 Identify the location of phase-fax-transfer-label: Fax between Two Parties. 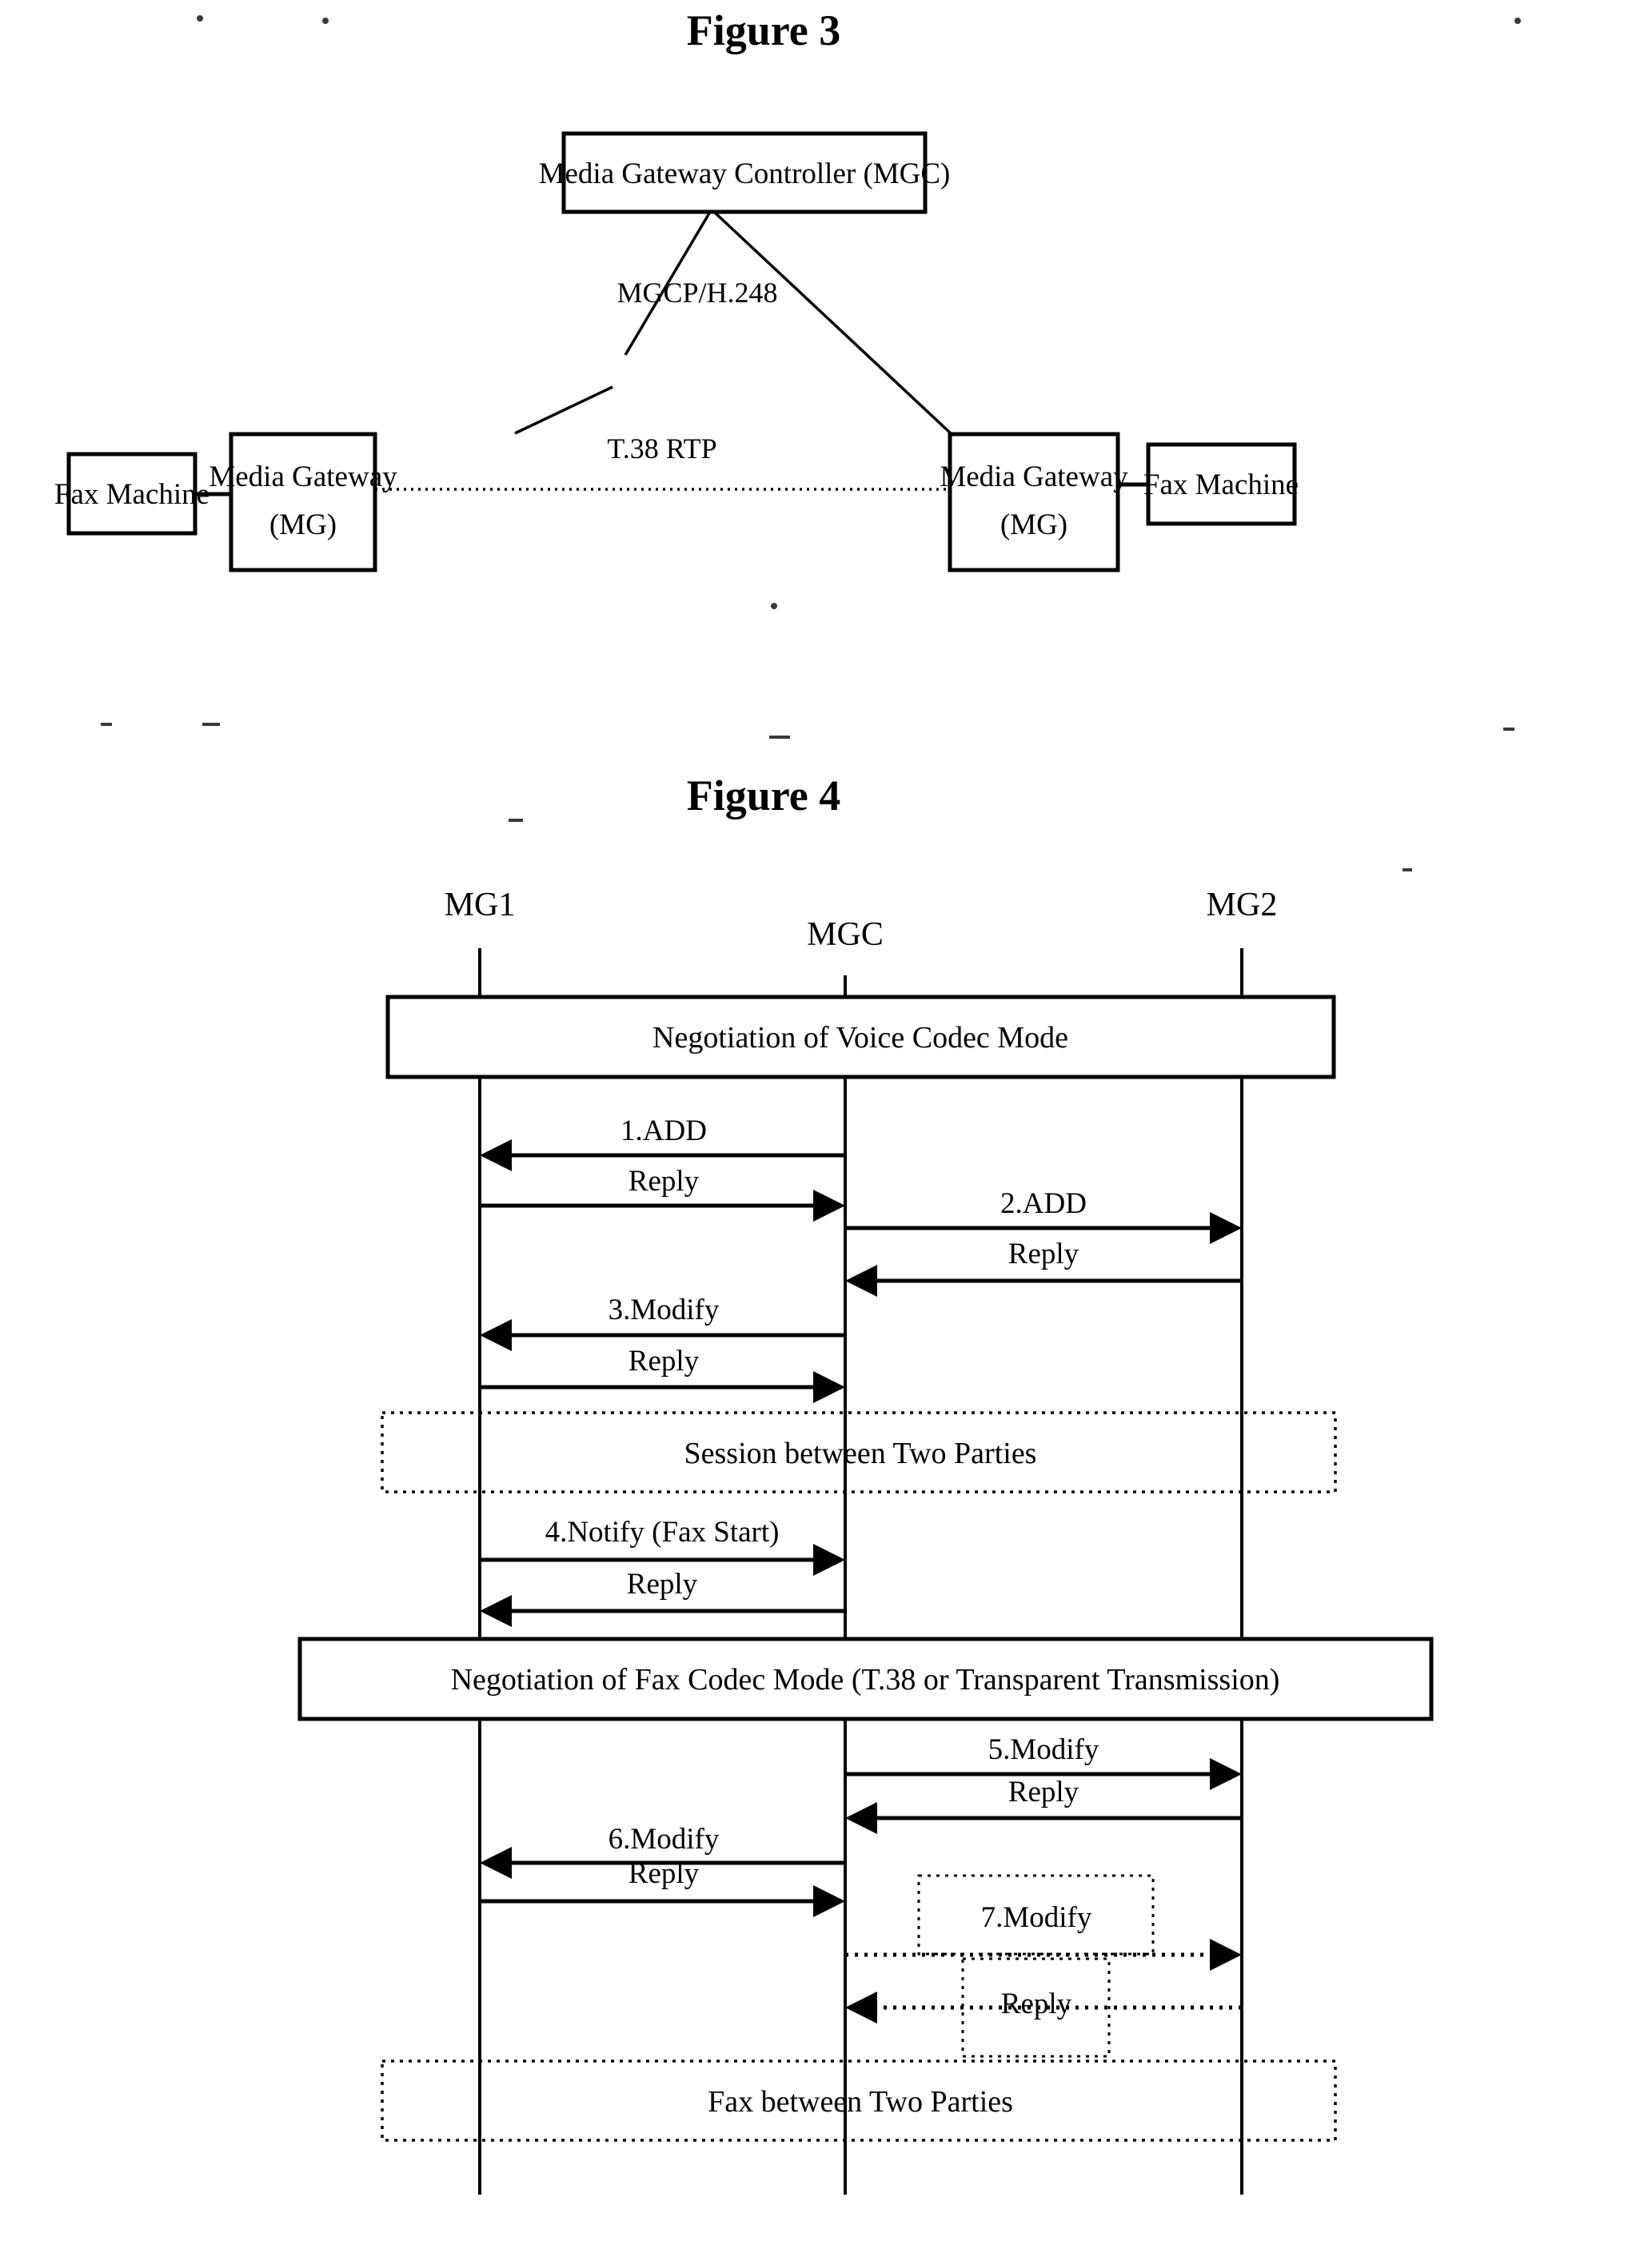
(860, 2102).